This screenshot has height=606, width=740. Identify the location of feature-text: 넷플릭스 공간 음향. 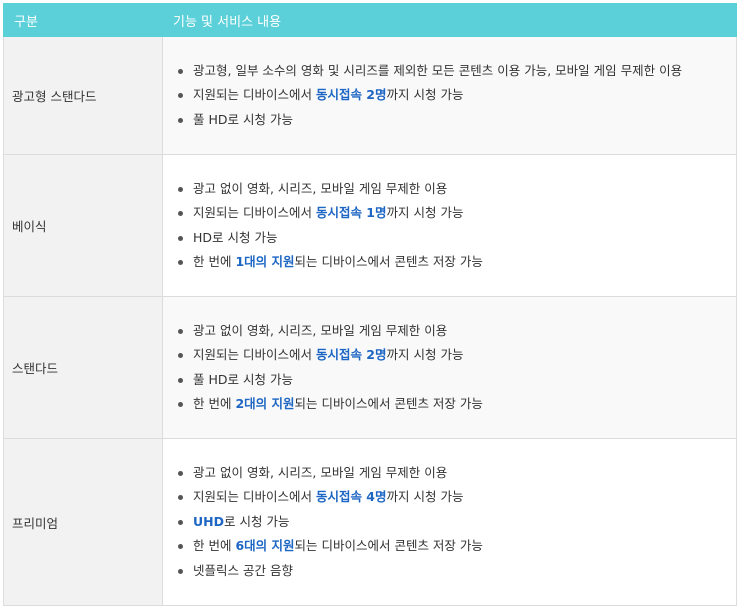
(243, 570).